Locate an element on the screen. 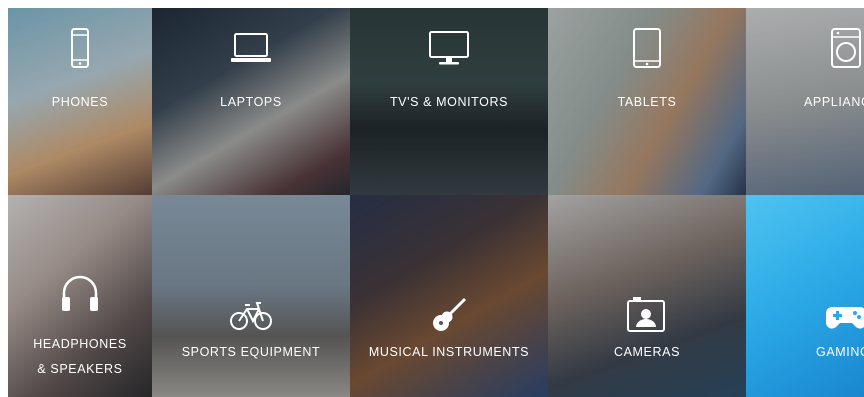 This screenshot has height=397, width=864. category-tile-tv-monitors: TV'S & MONITORS is located at coordinates (449, 101).